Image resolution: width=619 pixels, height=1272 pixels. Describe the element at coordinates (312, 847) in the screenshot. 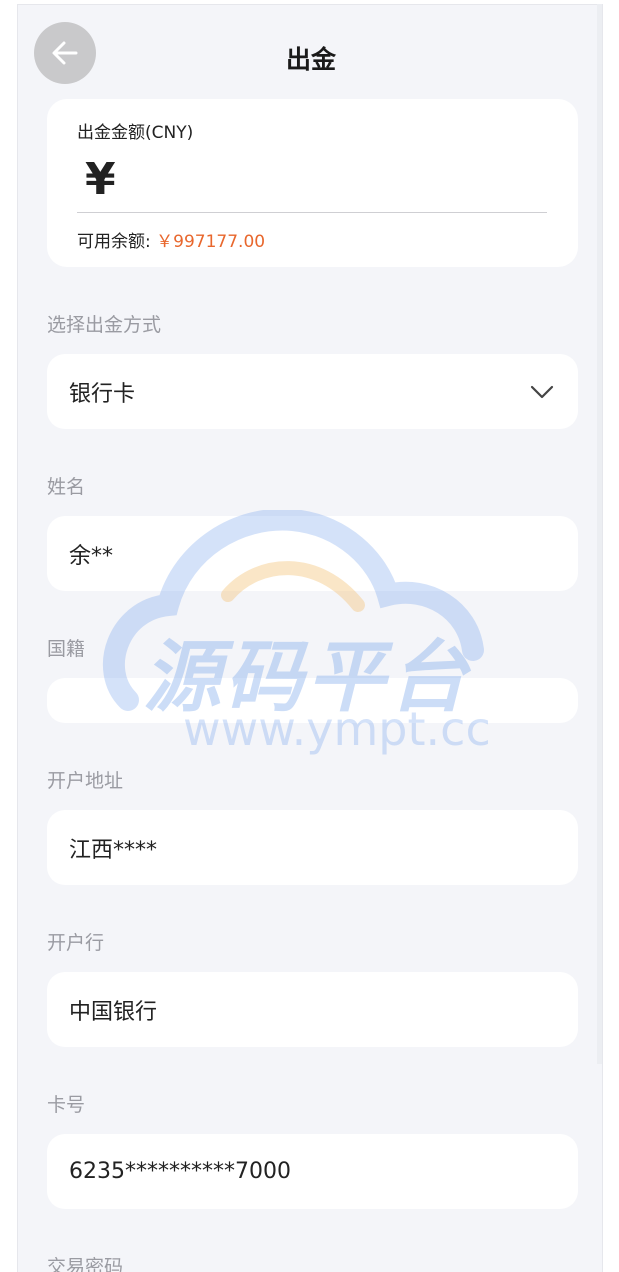

I see `address-field: 江西****` at that location.